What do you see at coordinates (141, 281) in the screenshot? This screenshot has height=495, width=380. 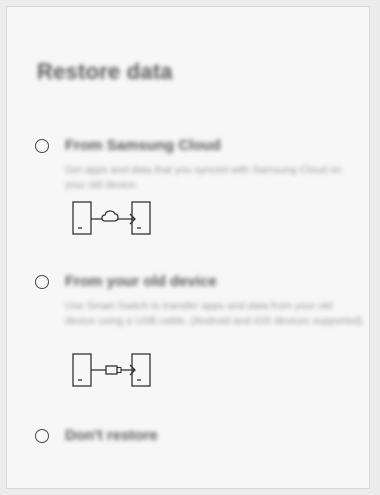 I see `option-label: From your old device` at bounding box center [141, 281].